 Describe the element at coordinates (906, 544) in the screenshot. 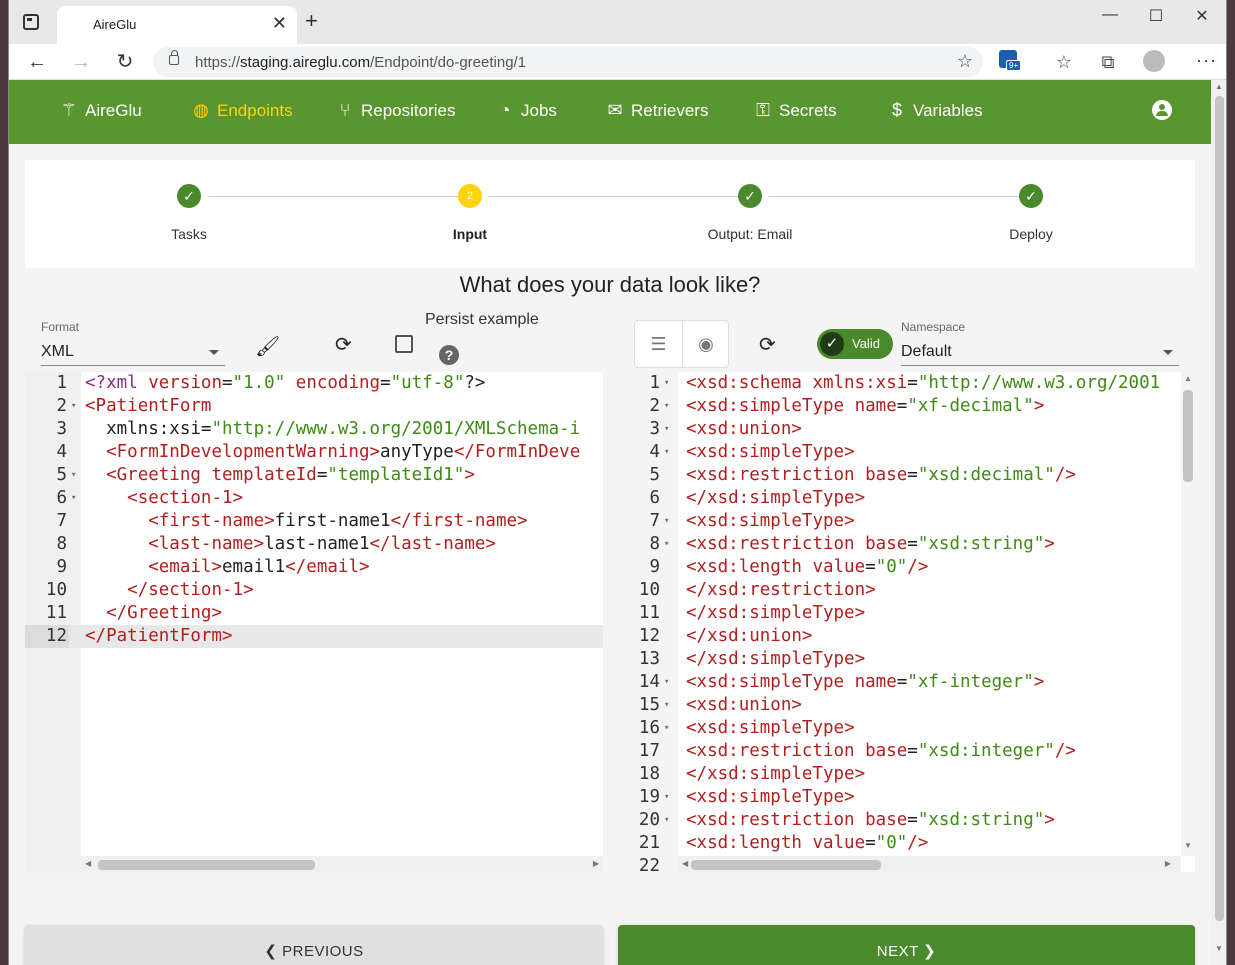

I see `code-line: 8 ▾ <xsd:restriction base="xsd:string">` at that location.